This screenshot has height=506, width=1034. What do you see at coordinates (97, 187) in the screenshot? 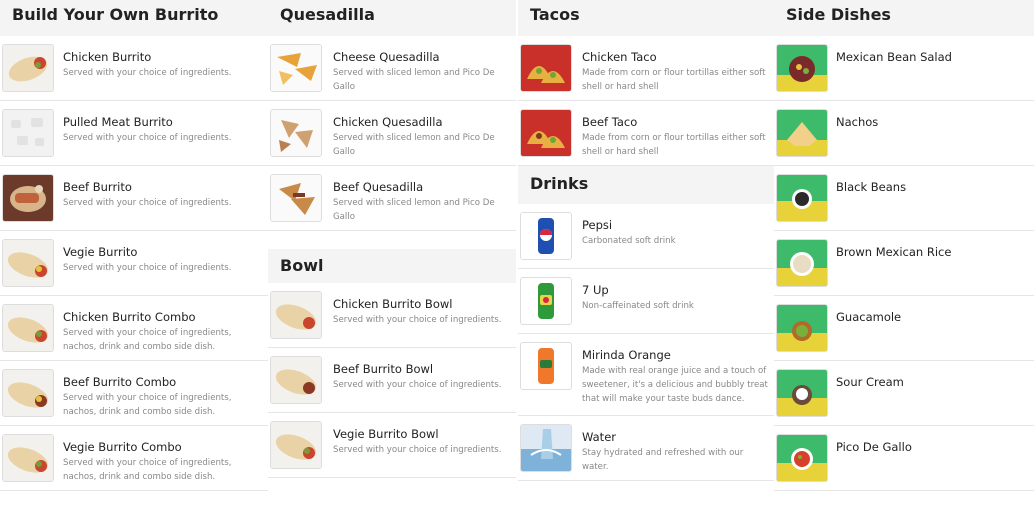
I see `item-name: Beef Burrito` at bounding box center [97, 187].